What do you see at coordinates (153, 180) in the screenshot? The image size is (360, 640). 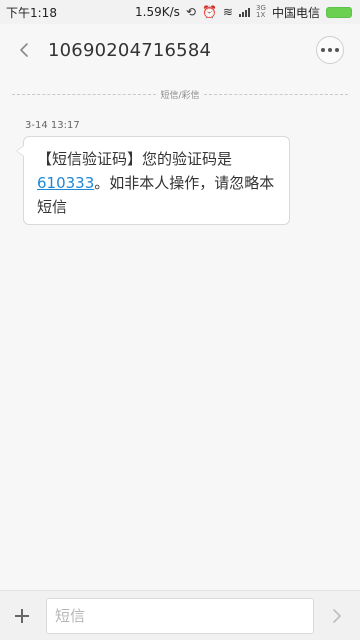 I see `message-bubble: 【短信验证码】您的验证码是610333。如非本人操作，请忽略本短信` at bounding box center [153, 180].